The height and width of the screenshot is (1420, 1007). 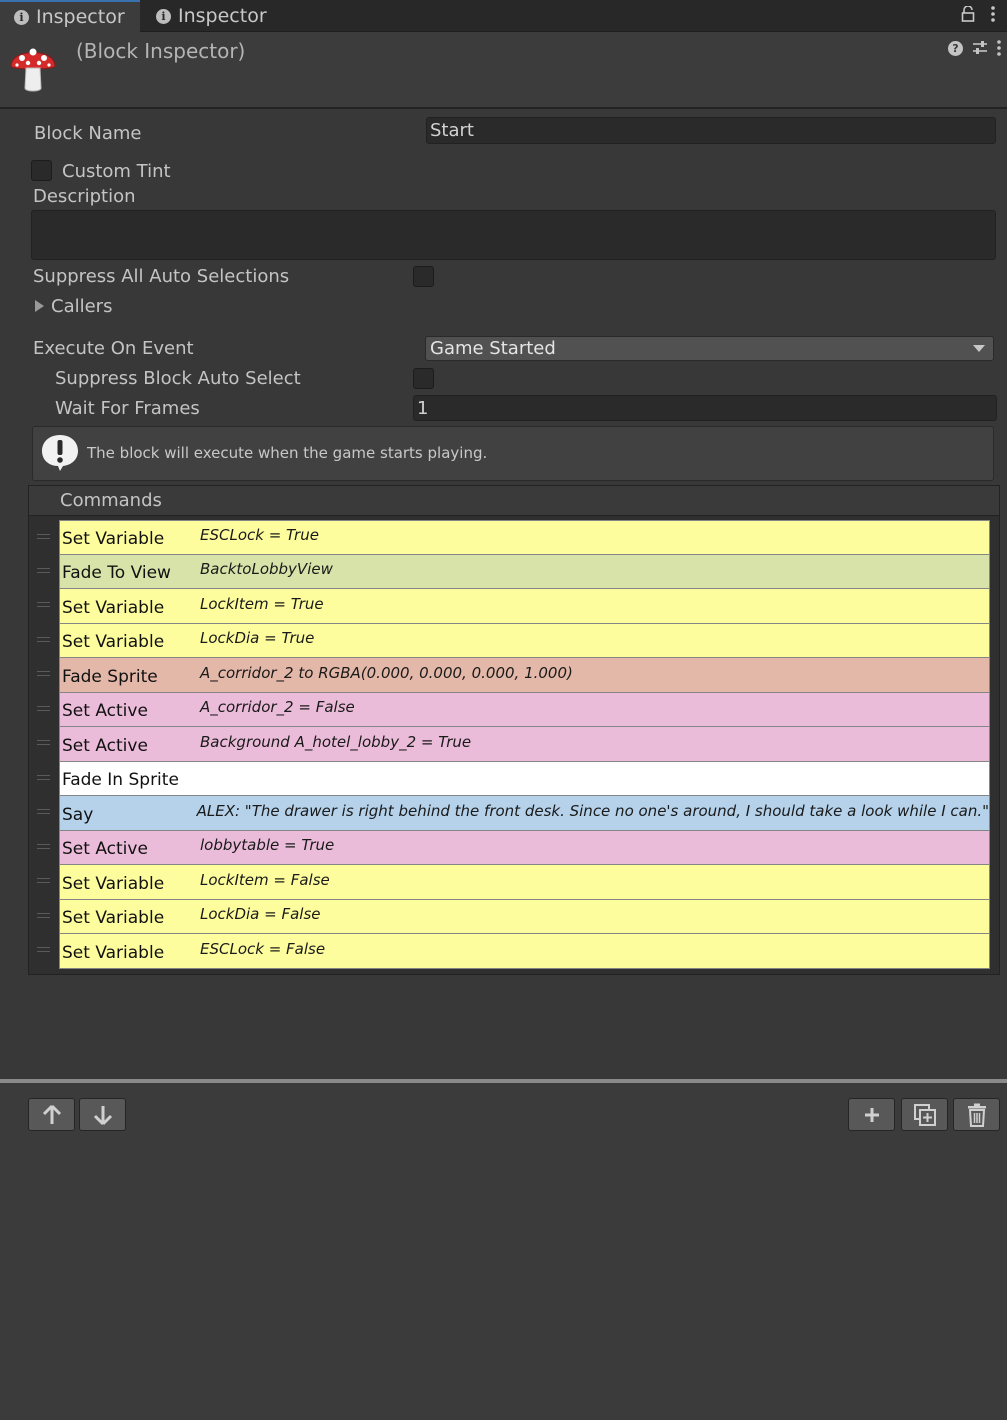 What do you see at coordinates (116, 573) in the screenshot?
I see `command-name: Fade To View` at bounding box center [116, 573].